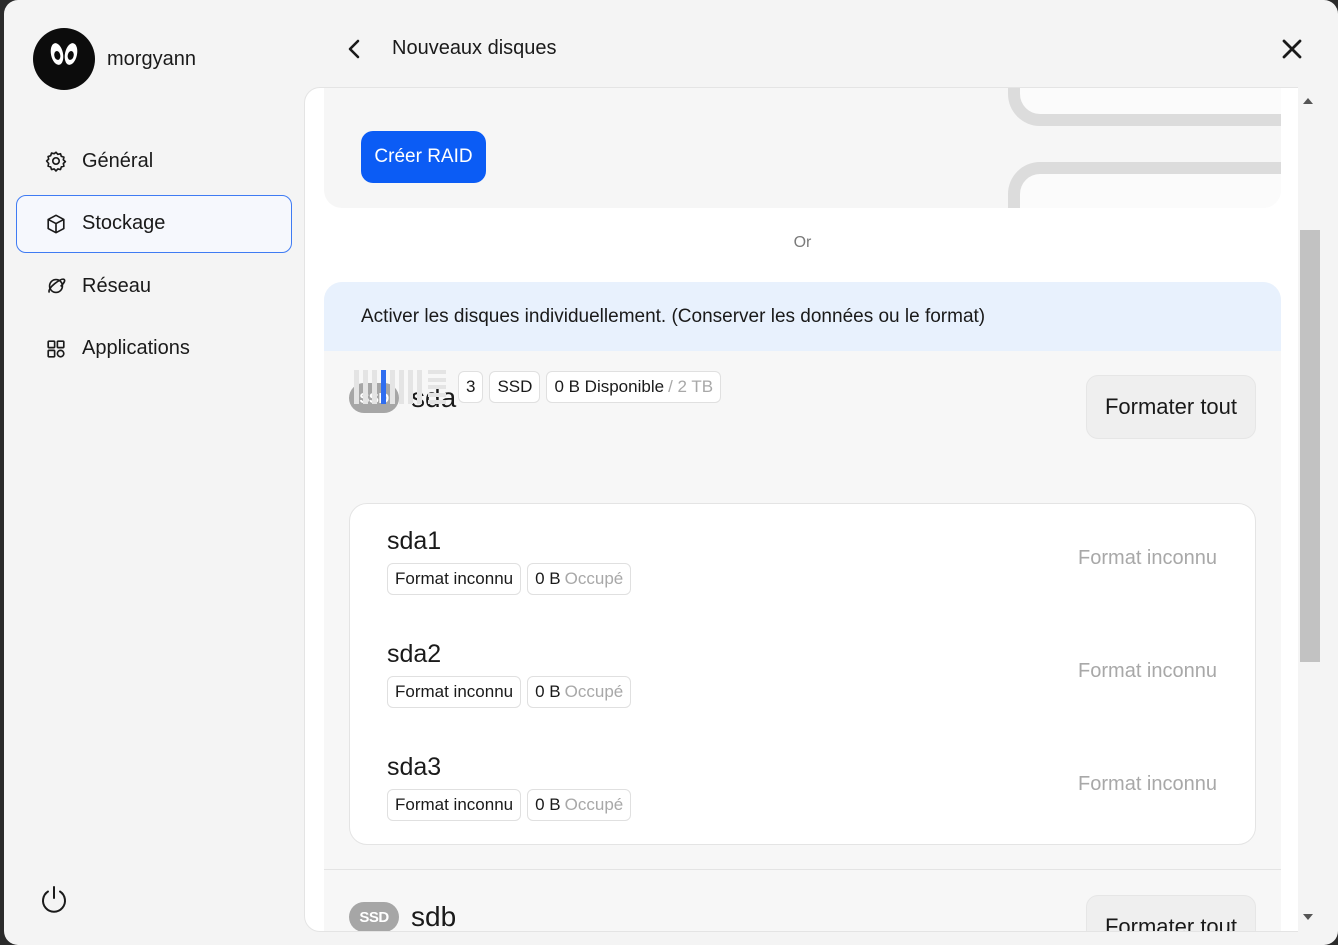 The width and height of the screenshot is (1338, 945). What do you see at coordinates (609, 386) in the screenshot?
I see `available-label: 0 B Disponible` at bounding box center [609, 386].